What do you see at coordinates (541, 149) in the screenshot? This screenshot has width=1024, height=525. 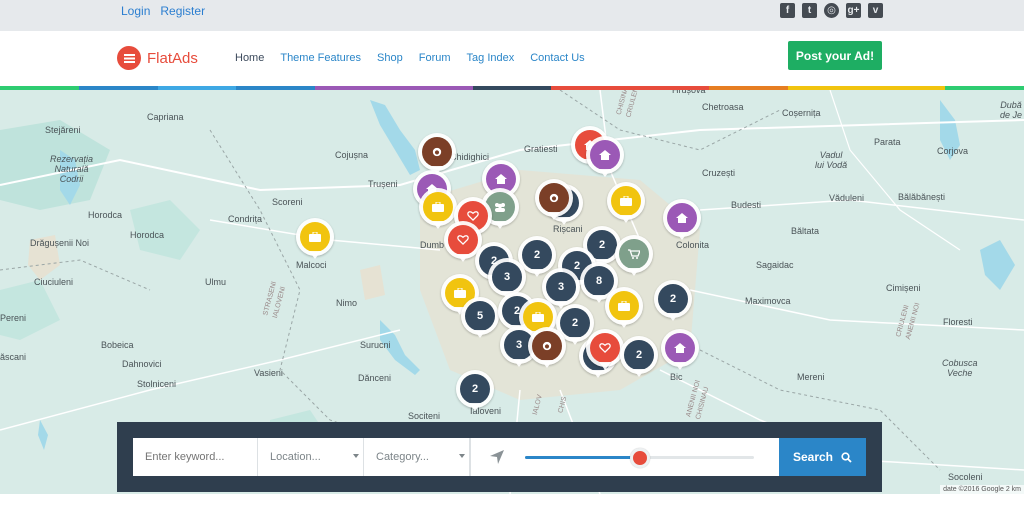 I see `map-place-label: Gratiesti` at bounding box center [541, 149].